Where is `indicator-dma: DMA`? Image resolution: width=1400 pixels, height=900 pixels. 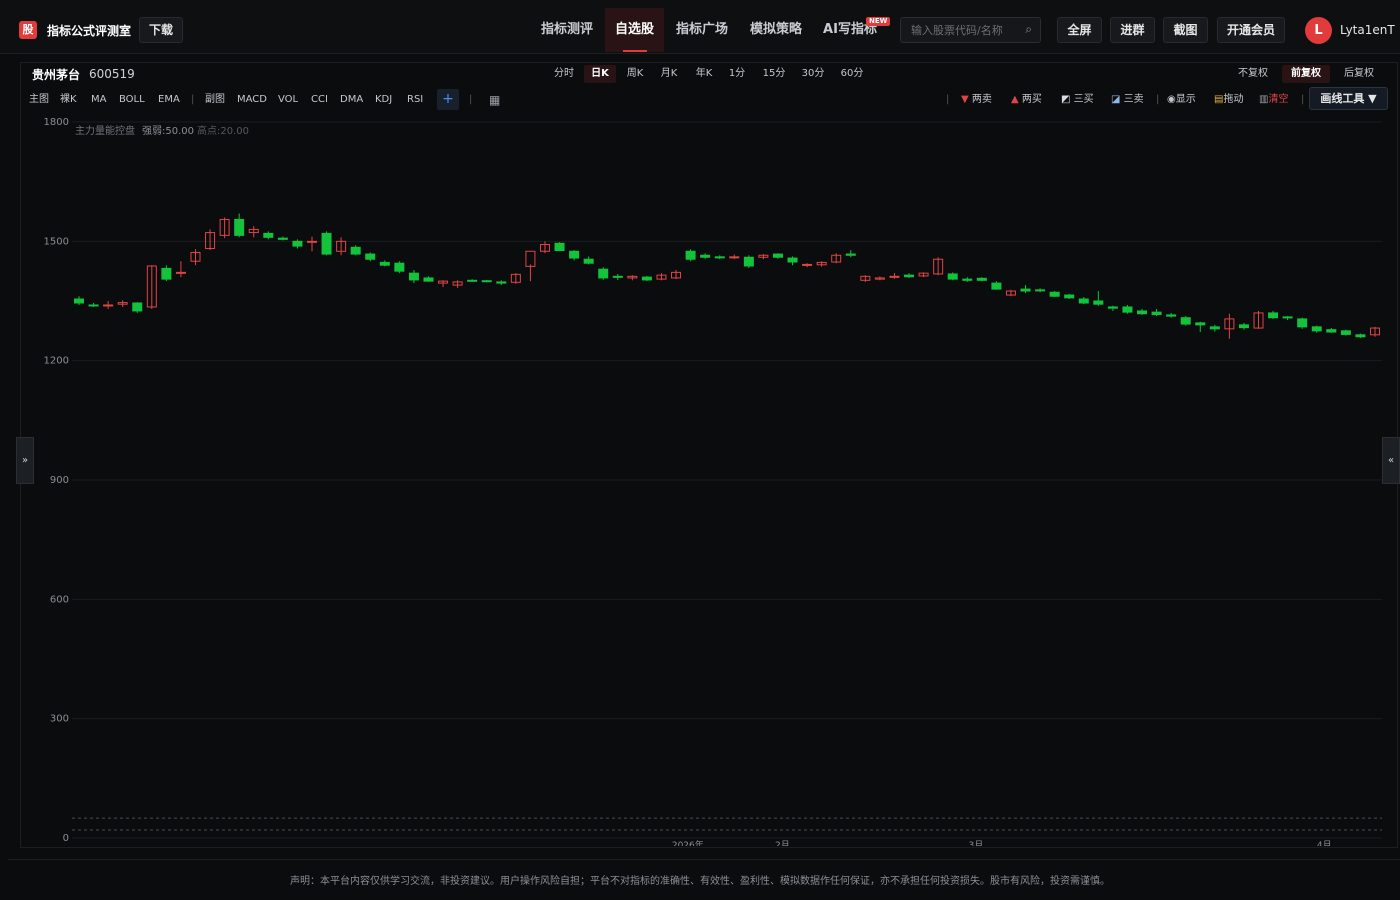 indicator-dma: DMA is located at coordinates (351, 100).